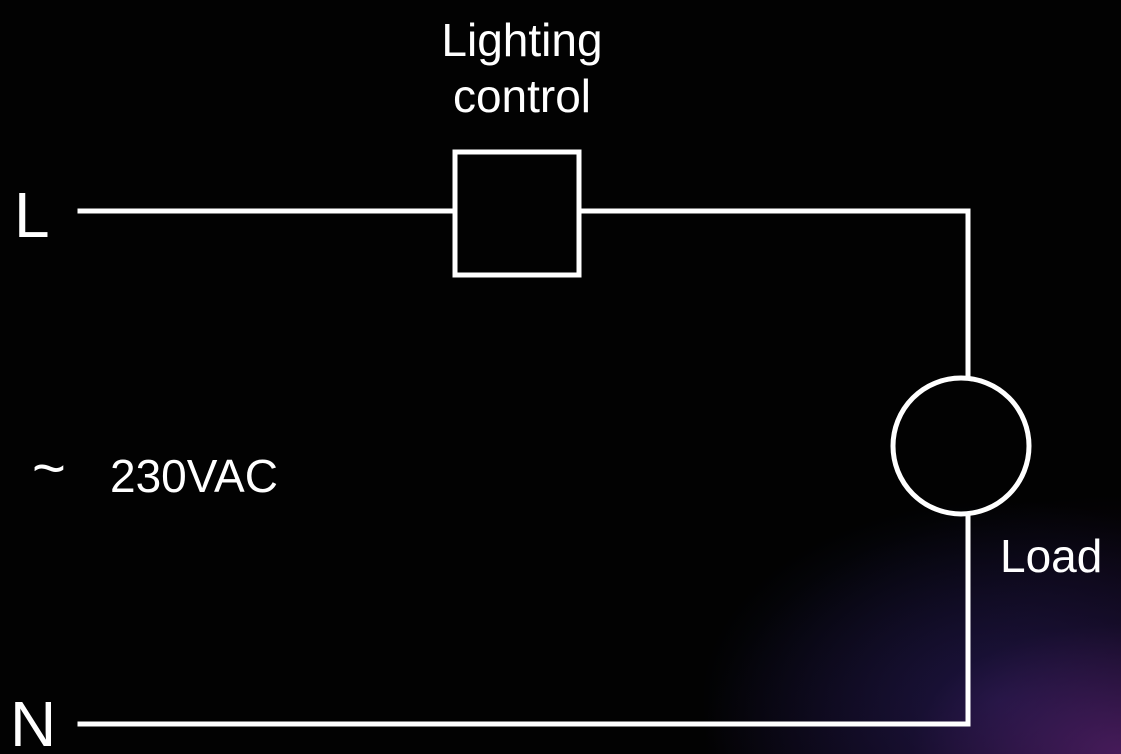 This screenshot has width=1121, height=754. What do you see at coordinates (522, 68) in the screenshot?
I see `lighting-control-label: Lighting control` at bounding box center [522, 68].